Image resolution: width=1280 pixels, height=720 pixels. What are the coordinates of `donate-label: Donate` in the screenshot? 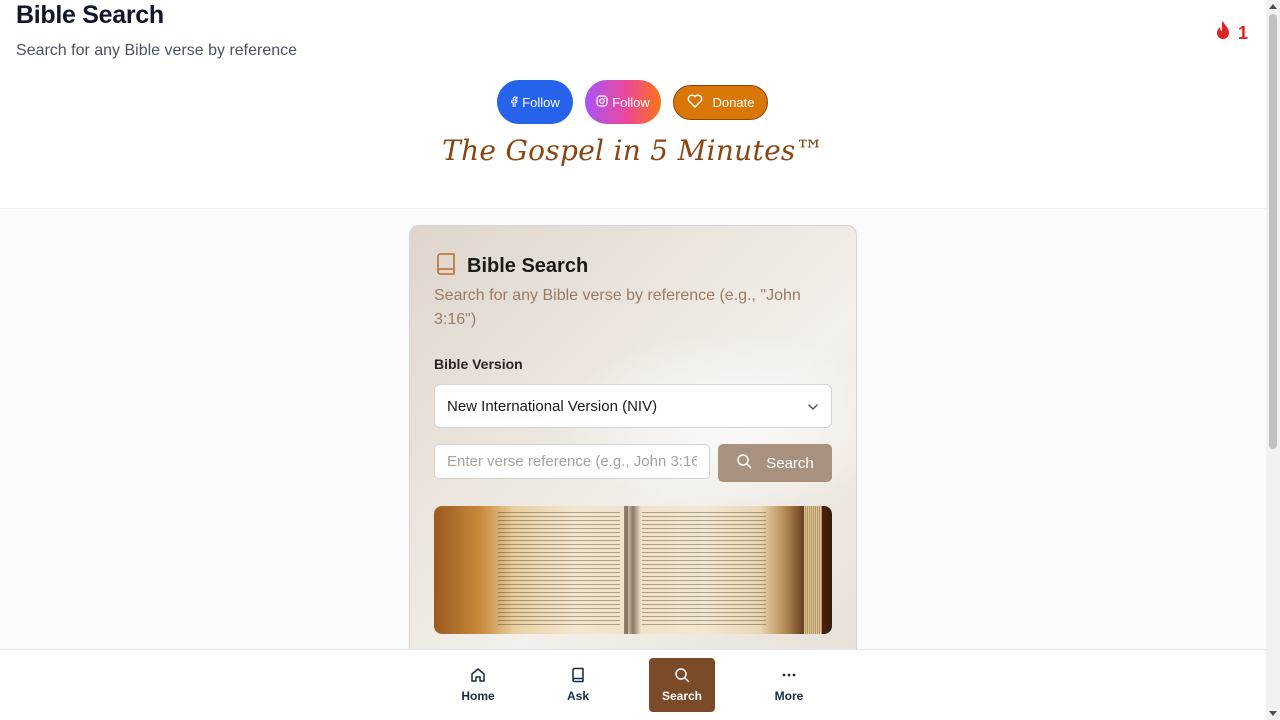 It's located at (733, 102).